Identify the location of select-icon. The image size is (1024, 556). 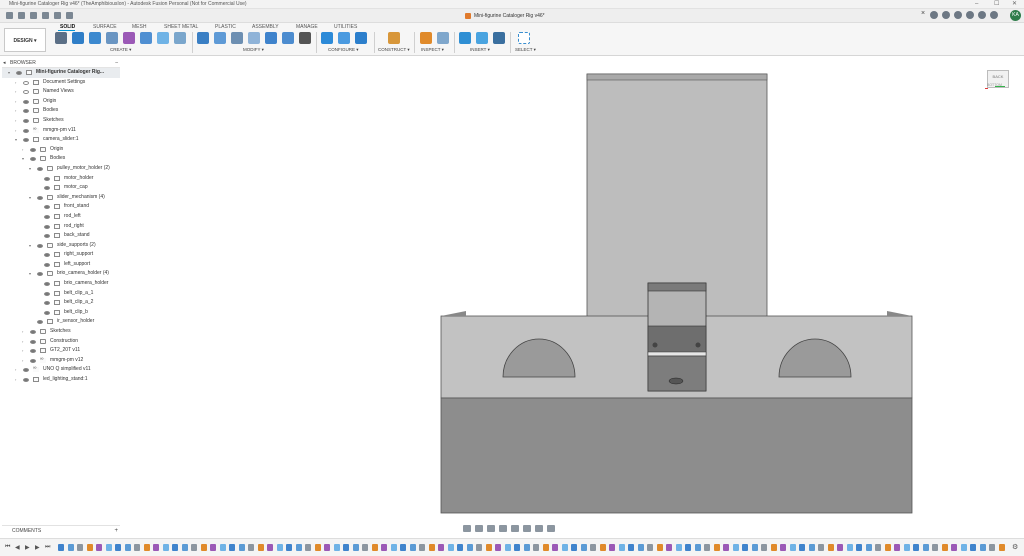
(524, 38).